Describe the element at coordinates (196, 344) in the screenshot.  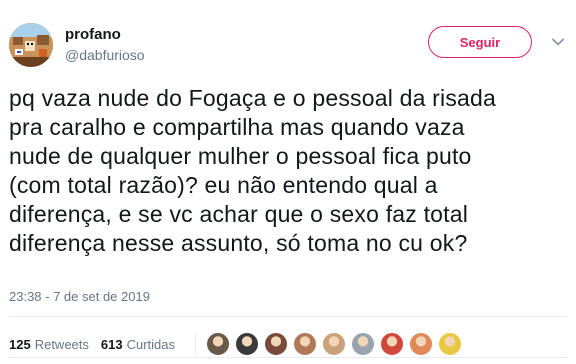
I see `stats-separator` at that location.